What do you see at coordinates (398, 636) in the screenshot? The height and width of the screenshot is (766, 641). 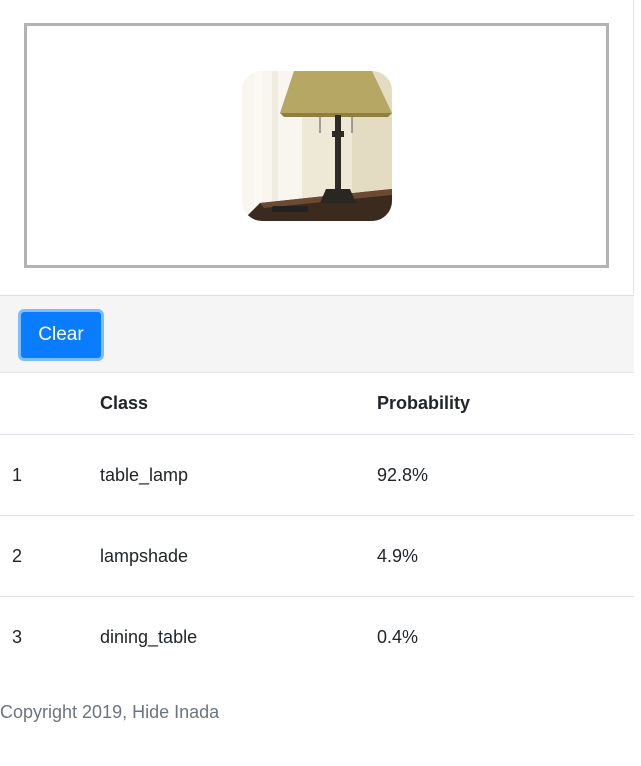 I see `probability-cell: 0.4%` at bounding box center [398, 636].